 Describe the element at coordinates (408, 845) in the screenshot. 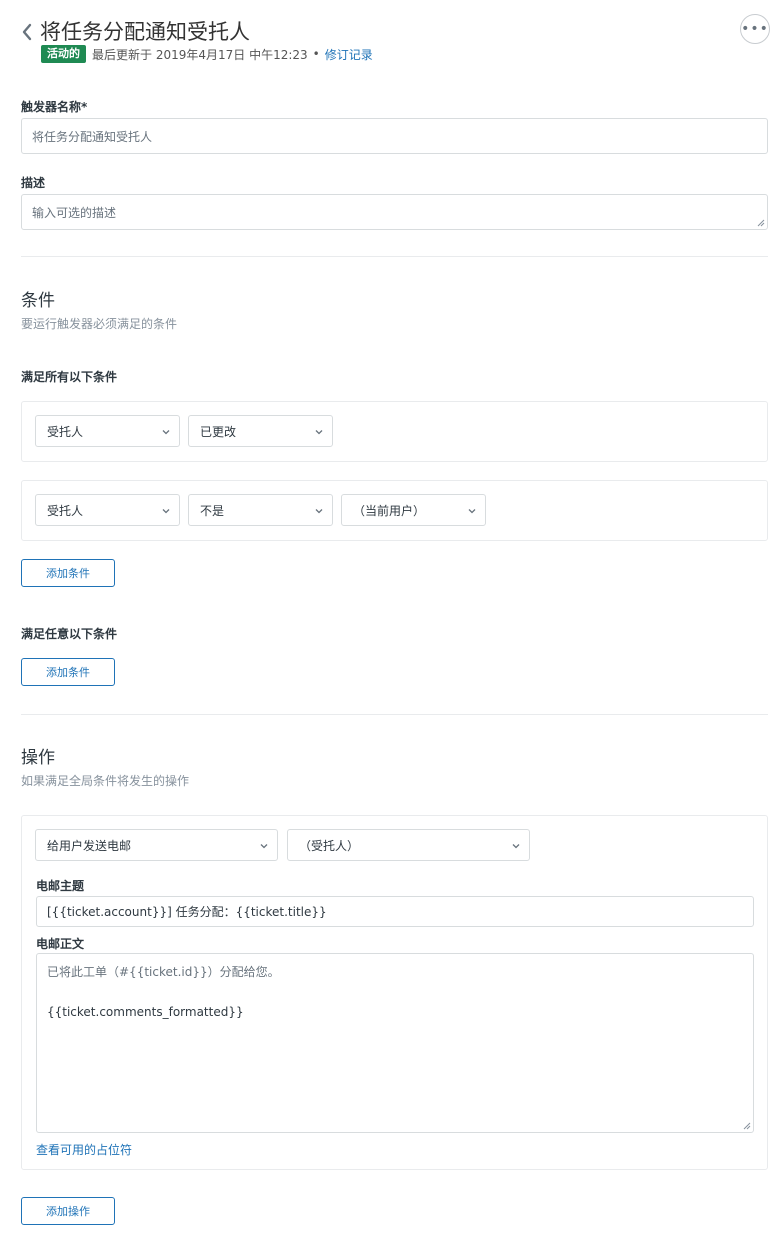

I see `action-target-select: （受托人）` at that location.